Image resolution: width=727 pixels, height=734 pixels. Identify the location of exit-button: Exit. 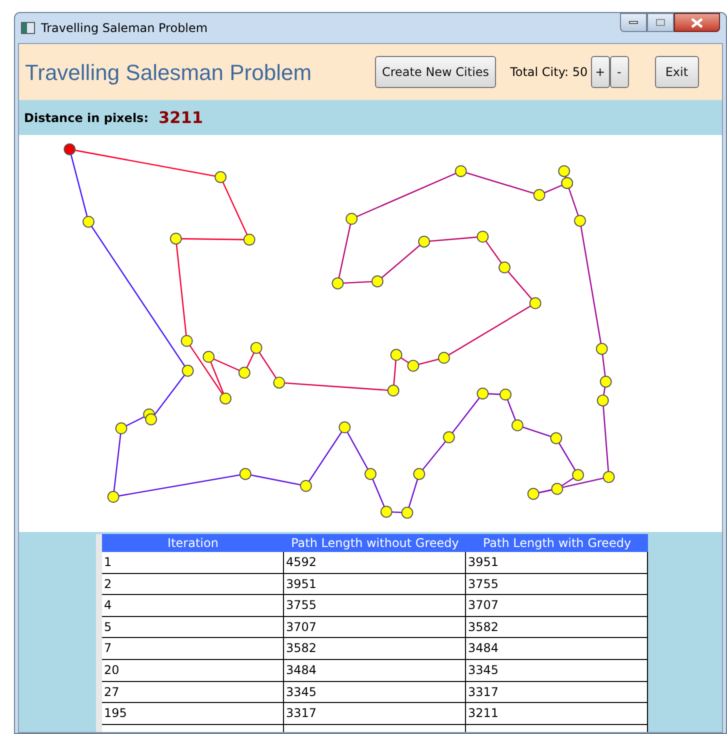
(676, 72).